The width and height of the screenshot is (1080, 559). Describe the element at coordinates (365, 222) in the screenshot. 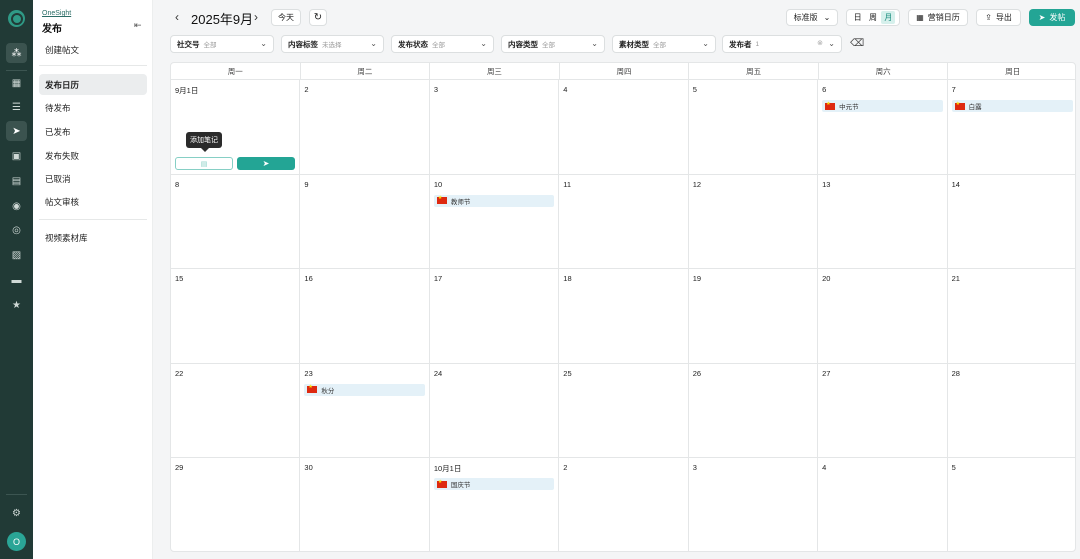

I see `calendar-day-cell: 9` at that location.